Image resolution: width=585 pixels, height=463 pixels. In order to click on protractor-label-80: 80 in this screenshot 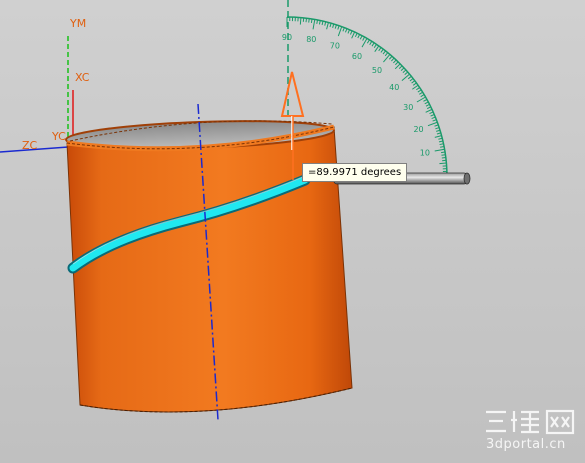, I will do `click(311, 39)`.